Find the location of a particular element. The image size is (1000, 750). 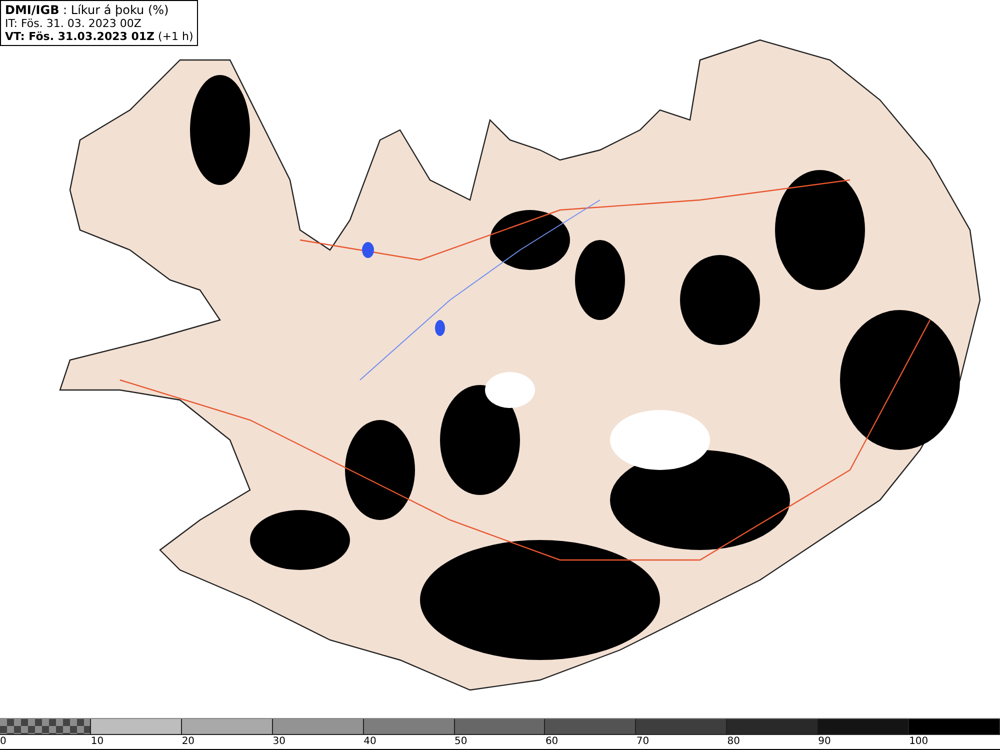

legend-label: 10 is located at coordinates (97, 741).